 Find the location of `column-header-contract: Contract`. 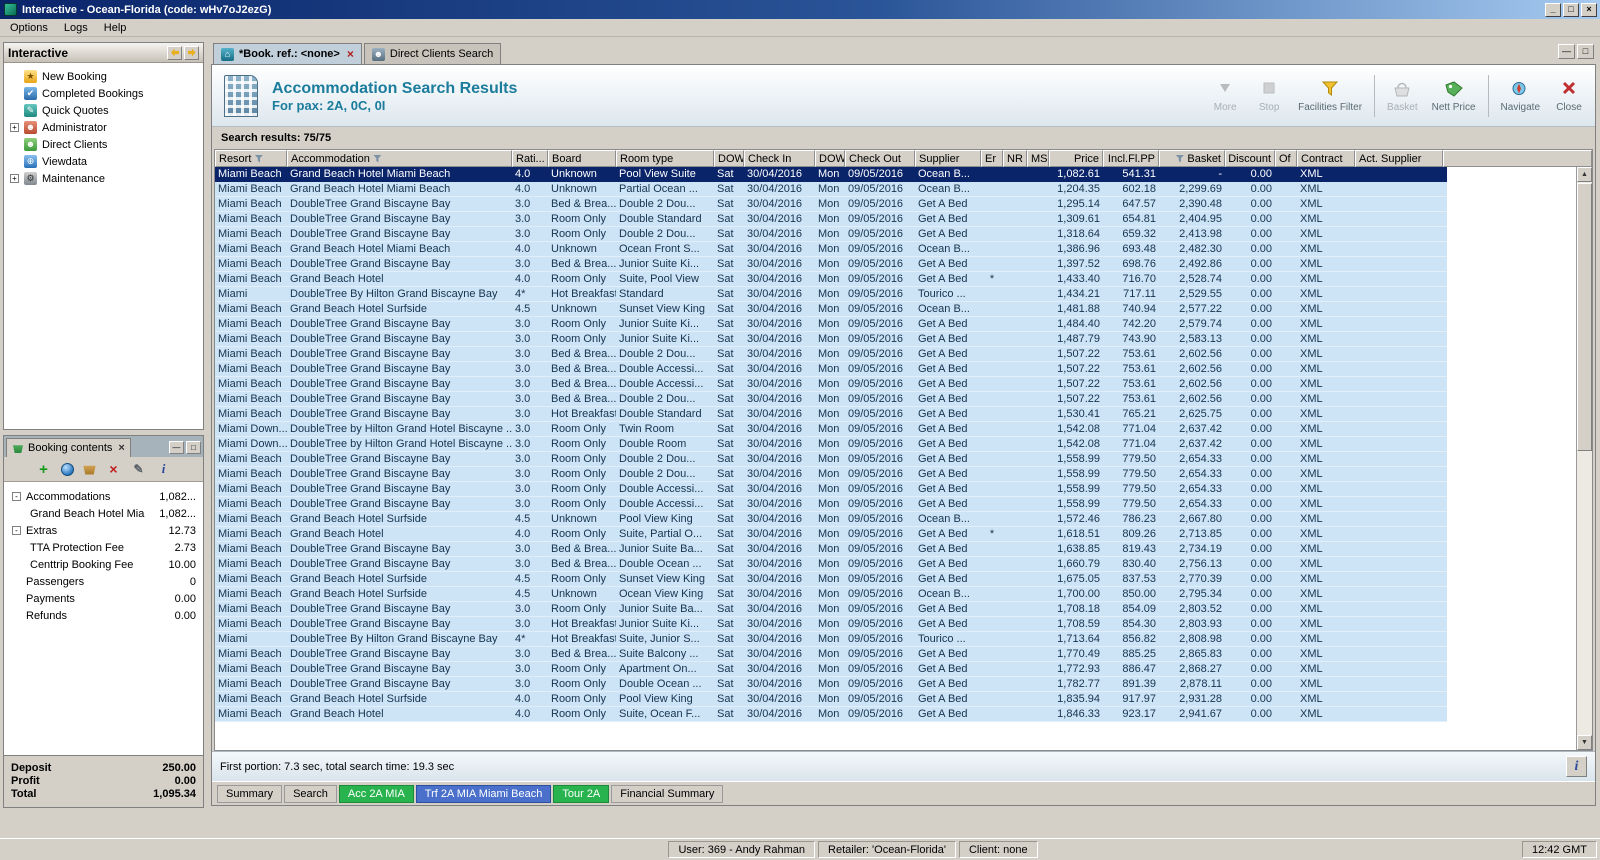

column-header-contract: Contract is located at coordinates (1326, 158).